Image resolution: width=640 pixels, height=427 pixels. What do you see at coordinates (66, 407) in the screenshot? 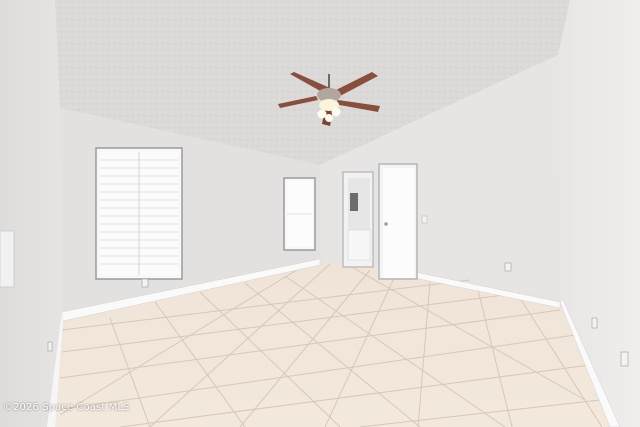
I see `watermark: ©2026 Space Coast MLS` at bounding box center [66, 407].